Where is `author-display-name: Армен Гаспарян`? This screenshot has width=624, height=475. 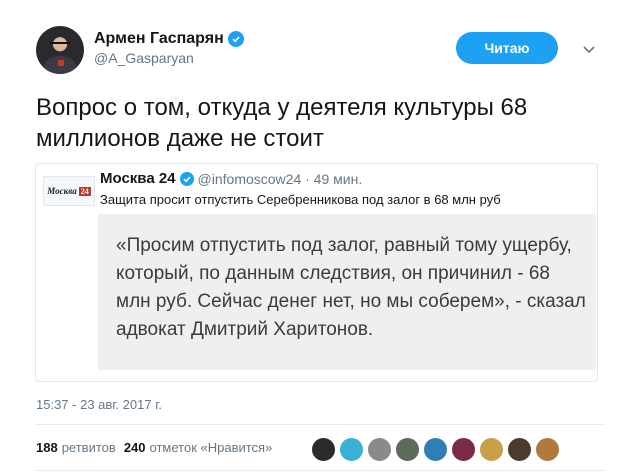
author-display-name: Армен Гаспарян is located at coordinates (159, 39).